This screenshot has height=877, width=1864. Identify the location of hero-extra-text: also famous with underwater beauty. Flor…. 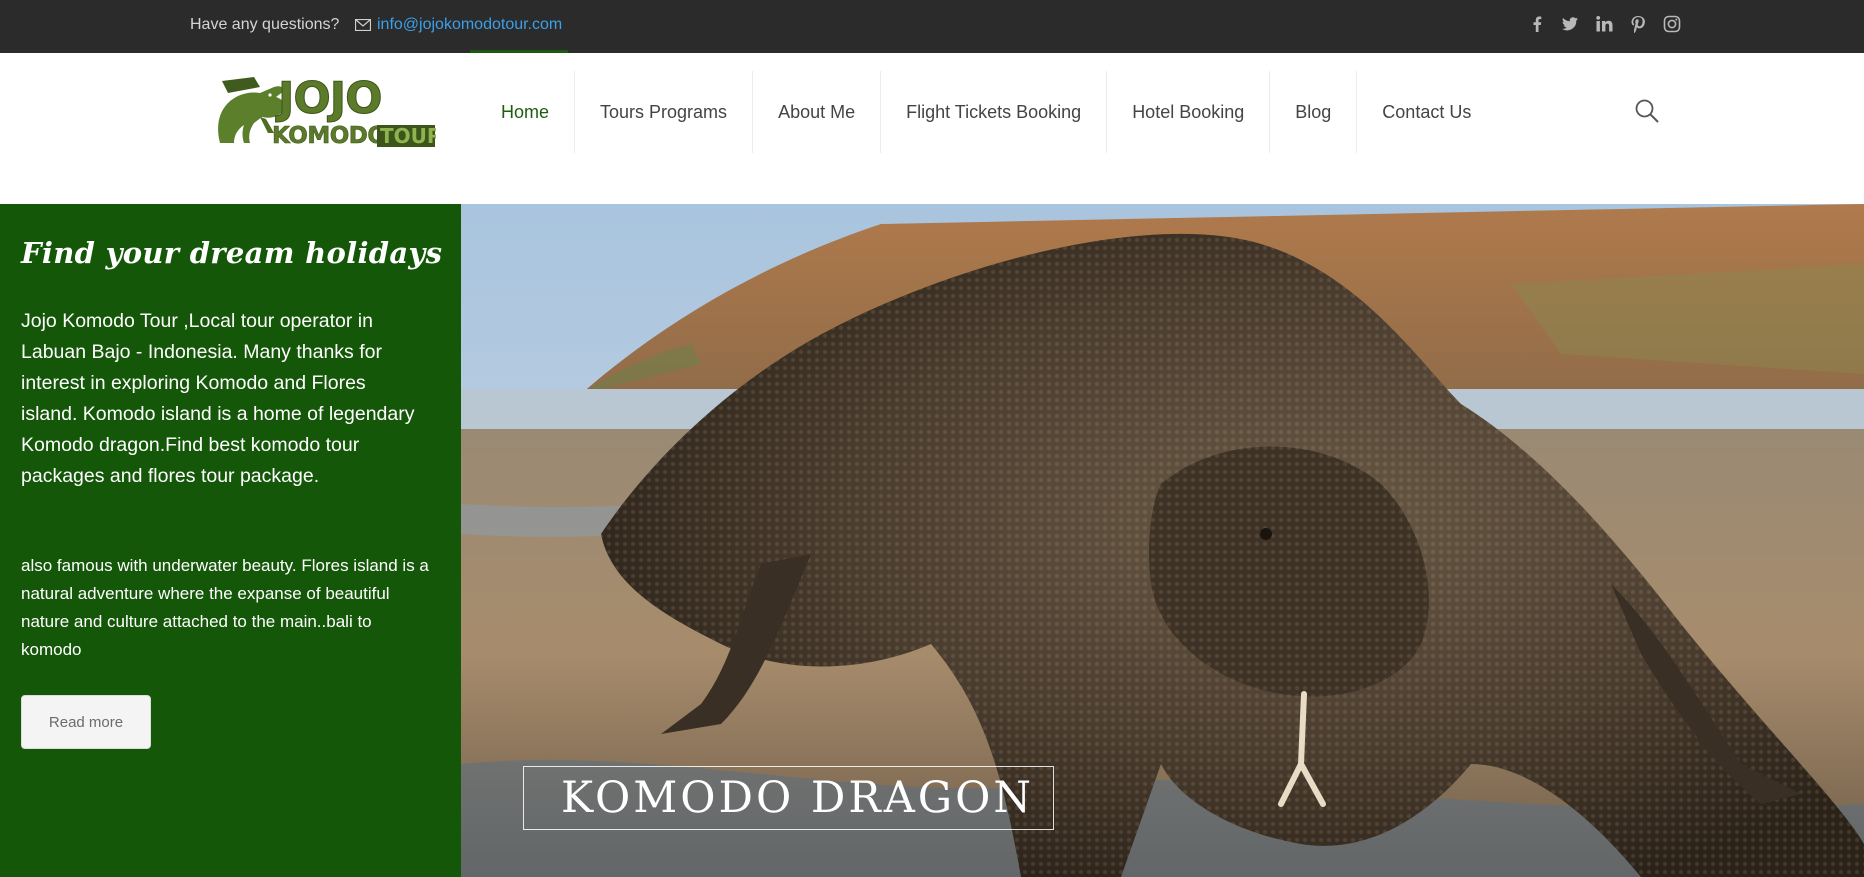
(225, 607).